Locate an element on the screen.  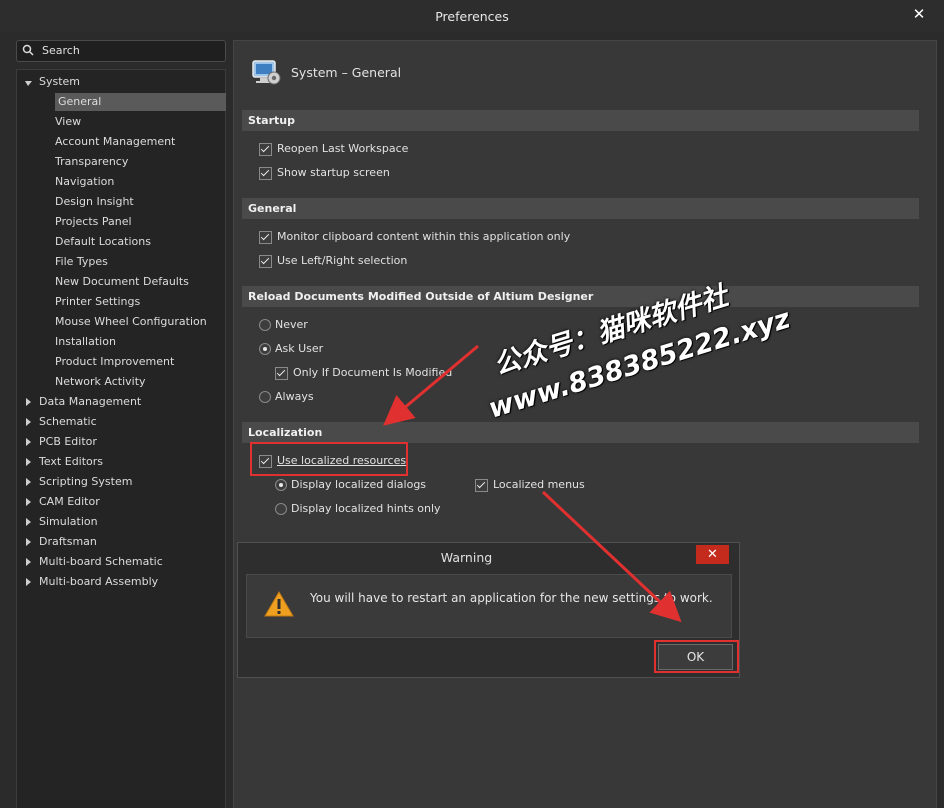
annotation-arrows is located at coordinates (532, 483).